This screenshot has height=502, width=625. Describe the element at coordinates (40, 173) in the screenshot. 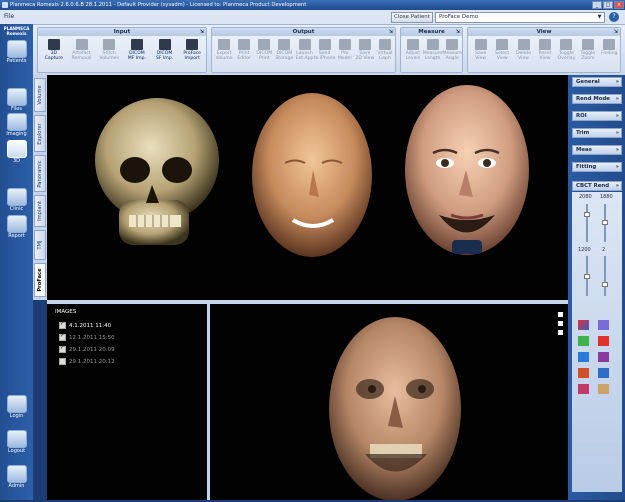

I see `tab-panoramic: Panoramic` at that location.